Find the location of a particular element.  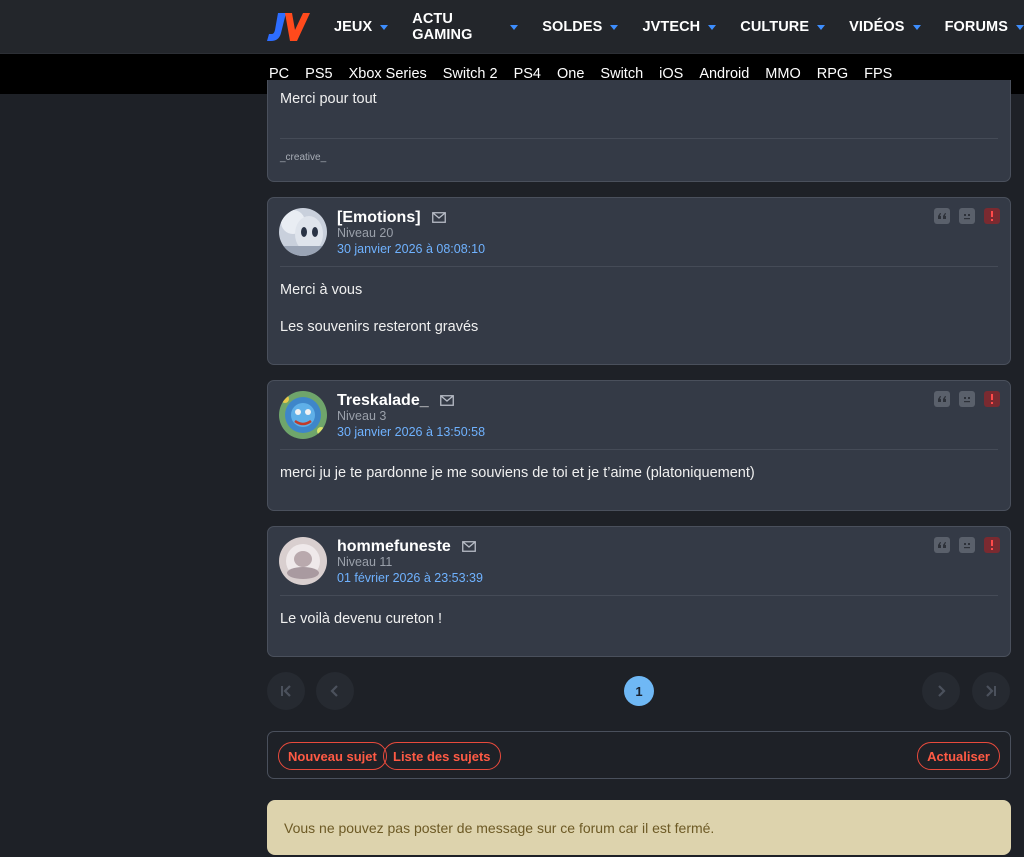

chevron-left-icon is located at coordinates (334, 691).